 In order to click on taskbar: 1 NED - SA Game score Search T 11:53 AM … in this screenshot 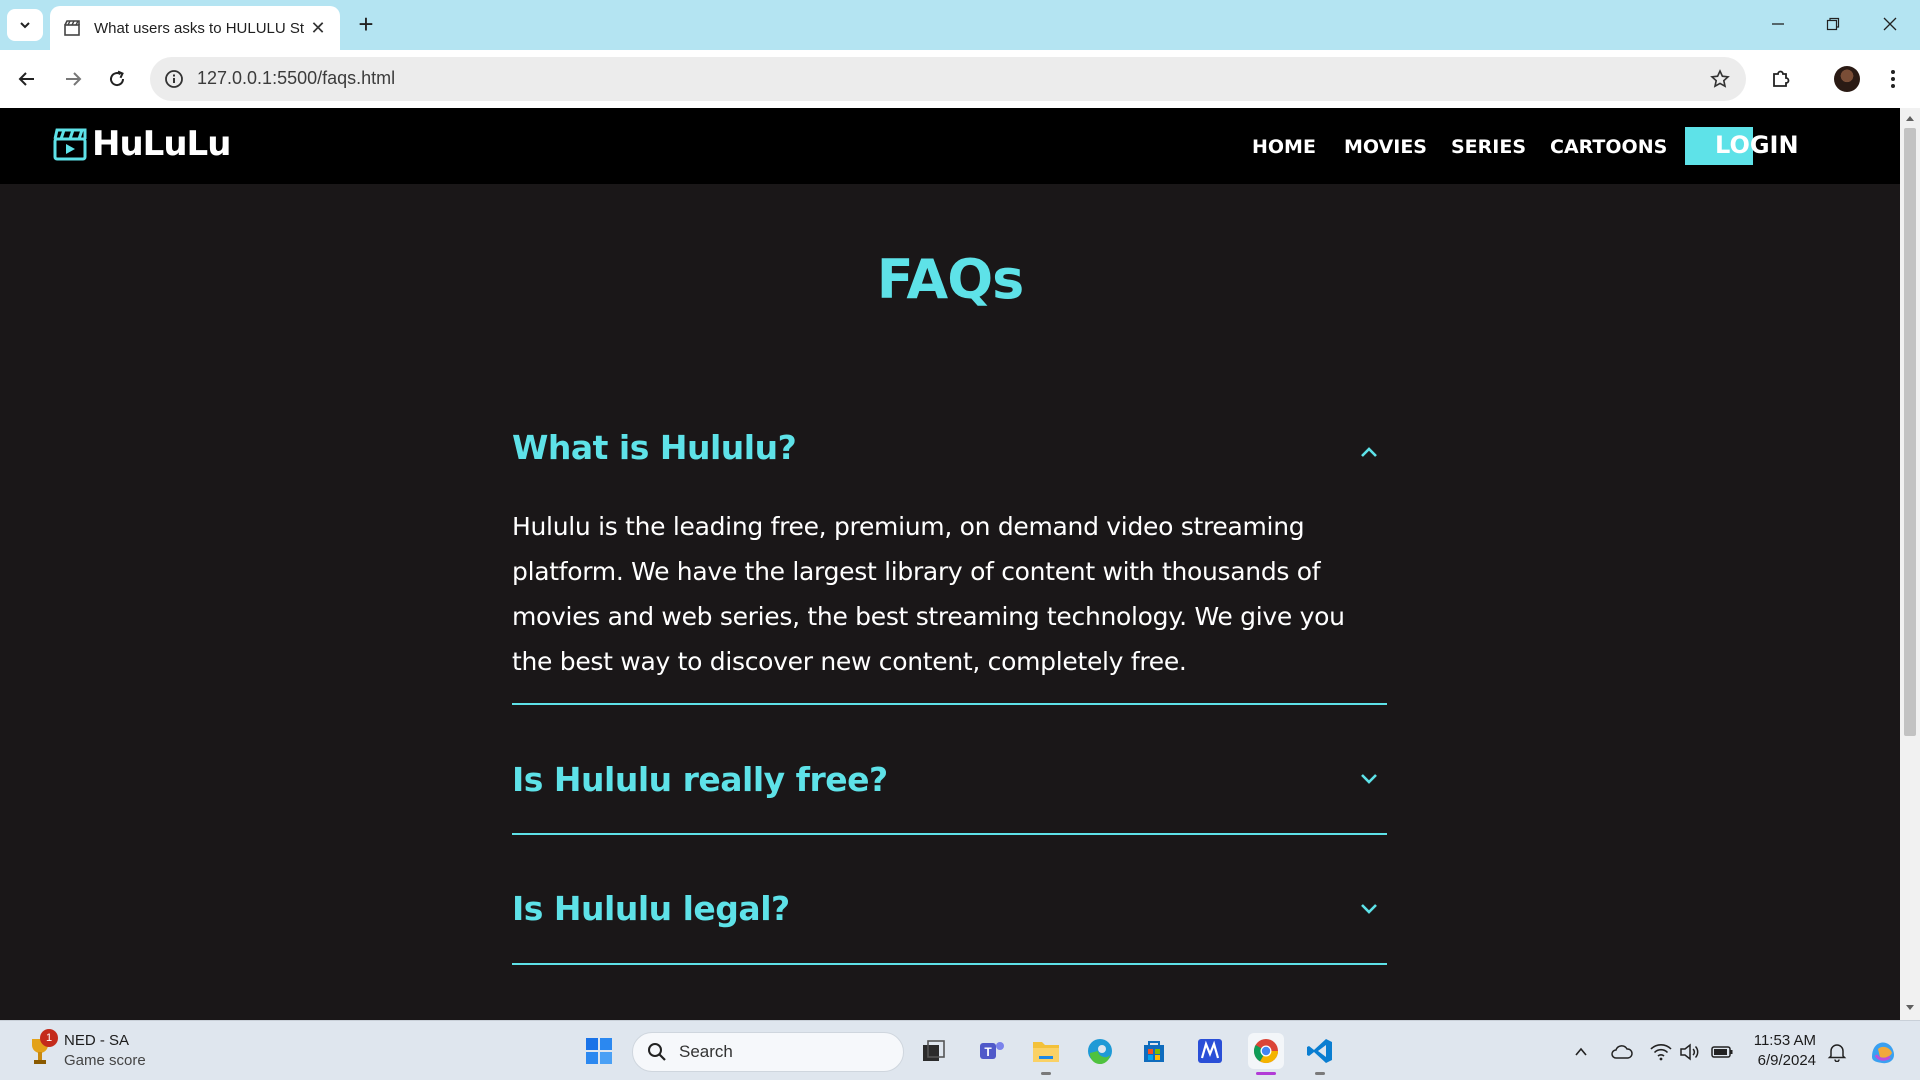, I will do `click(960, 1050)`.